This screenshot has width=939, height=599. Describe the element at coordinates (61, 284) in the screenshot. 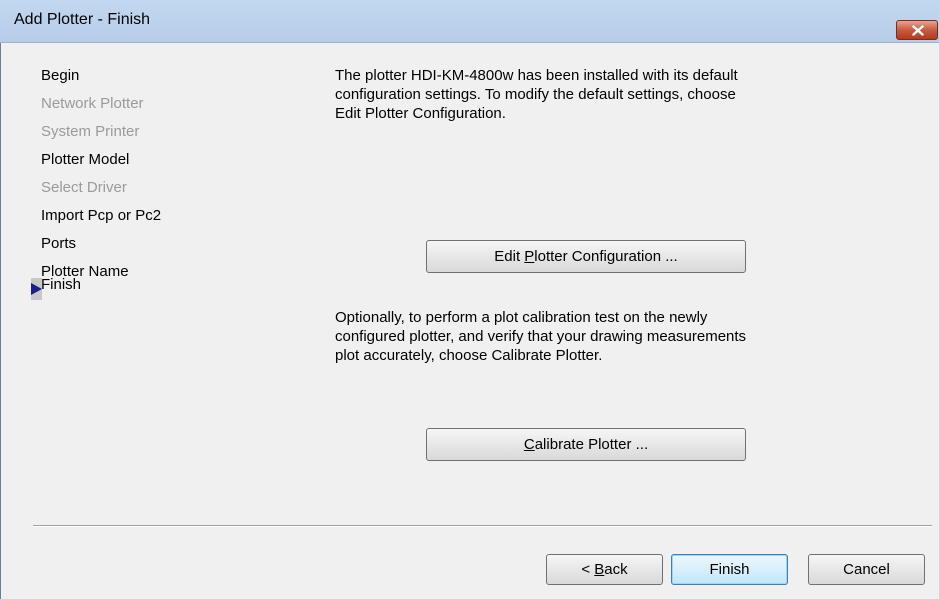

I see `step-finish: Finish` at that location.